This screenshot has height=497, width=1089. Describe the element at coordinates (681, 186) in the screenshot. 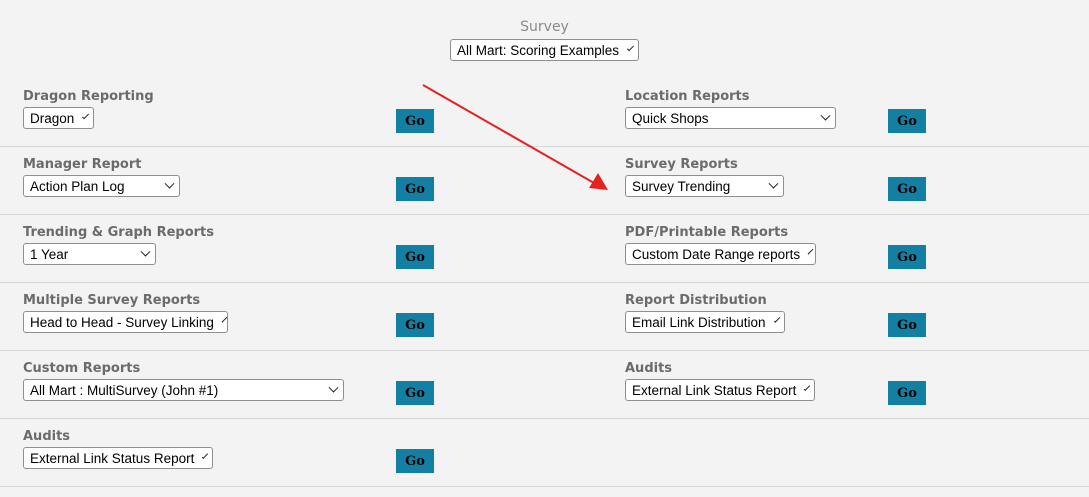

I see `report-select-value: Survey Trending` at that location.